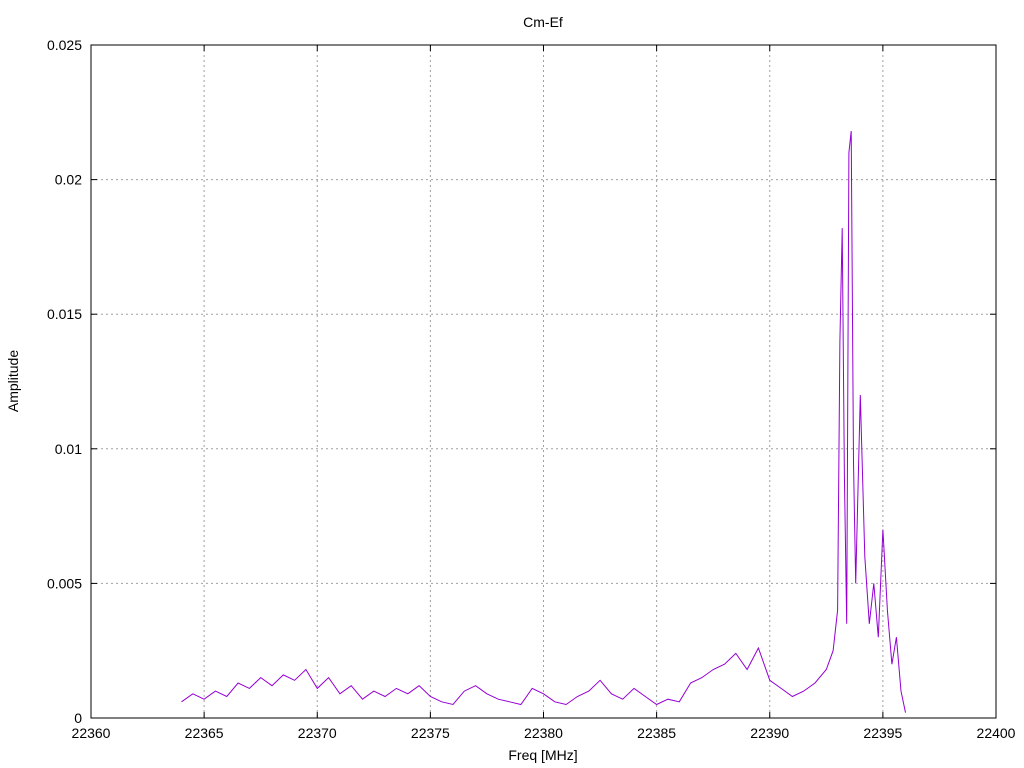  I want to click on x-axis-title: Freq [MHz], so click(542, 755).